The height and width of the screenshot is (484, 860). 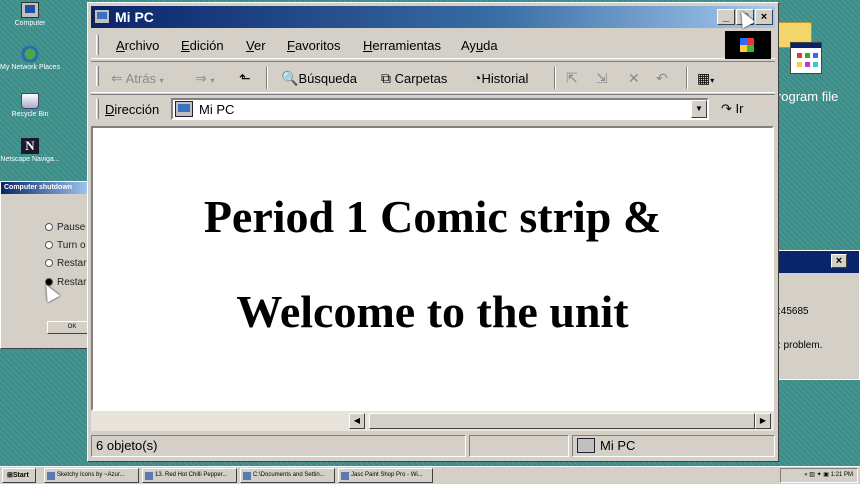 What do you see at coordinates (519, 446) in the screenshot?
I see `status-empty-cell` at bounding box center [519, 446].